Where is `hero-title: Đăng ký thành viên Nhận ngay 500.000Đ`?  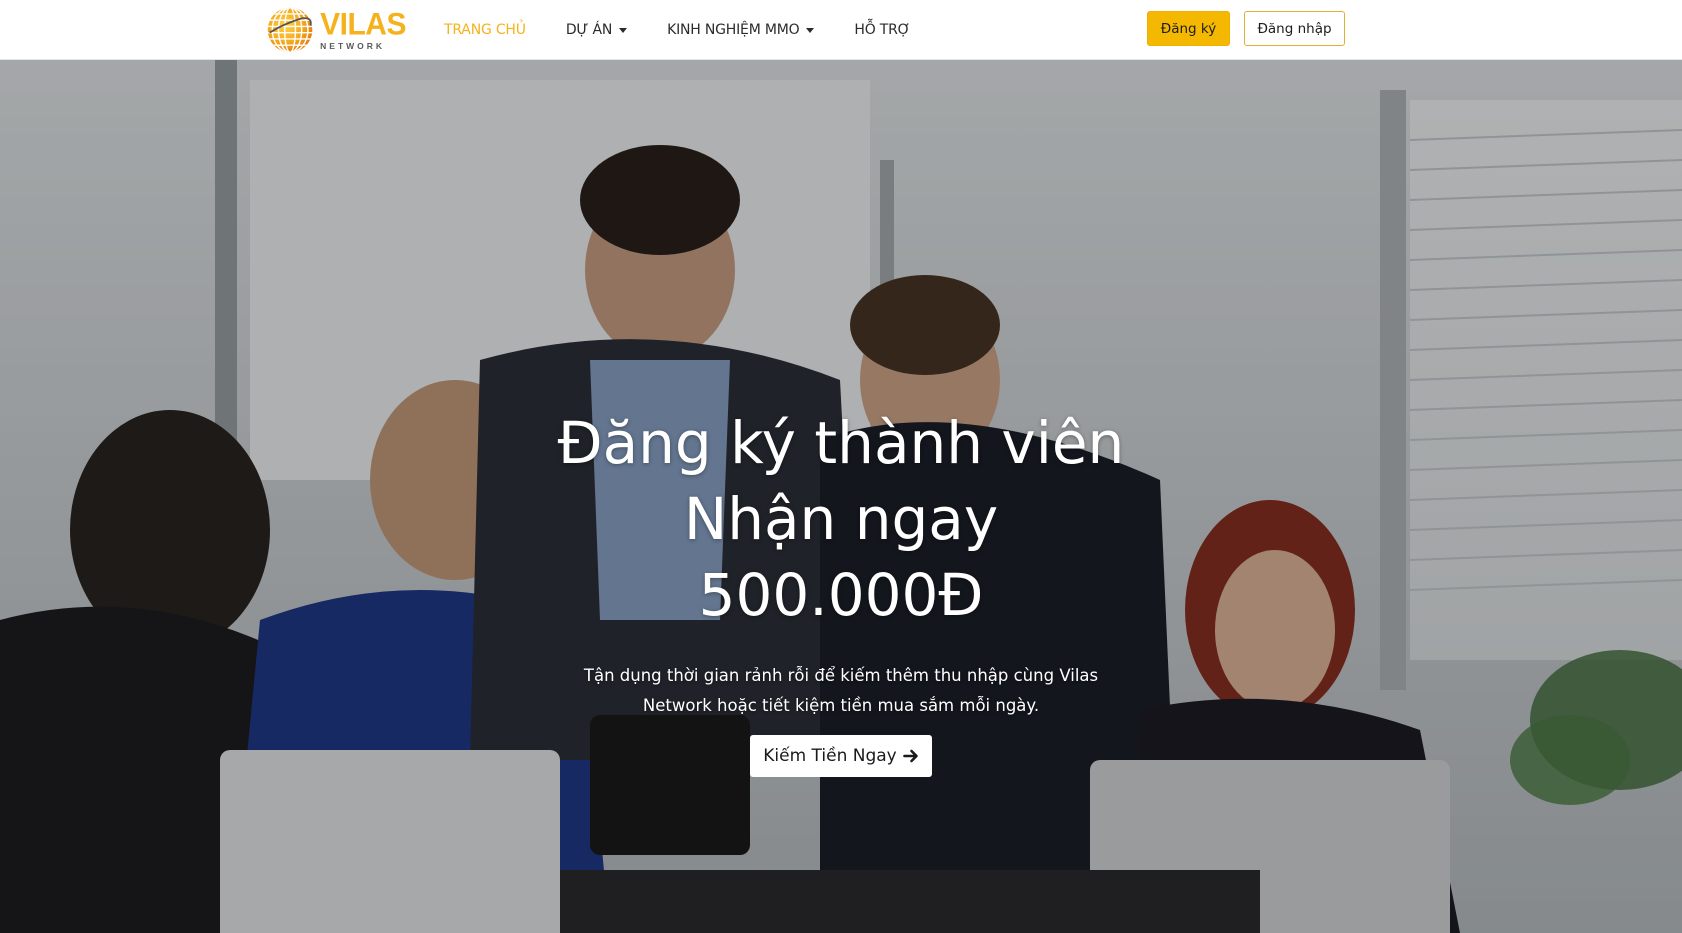 hero-title: Đăng ký thành viên Nhận ngay 500.000Đ is located at coordinates (841, 519).